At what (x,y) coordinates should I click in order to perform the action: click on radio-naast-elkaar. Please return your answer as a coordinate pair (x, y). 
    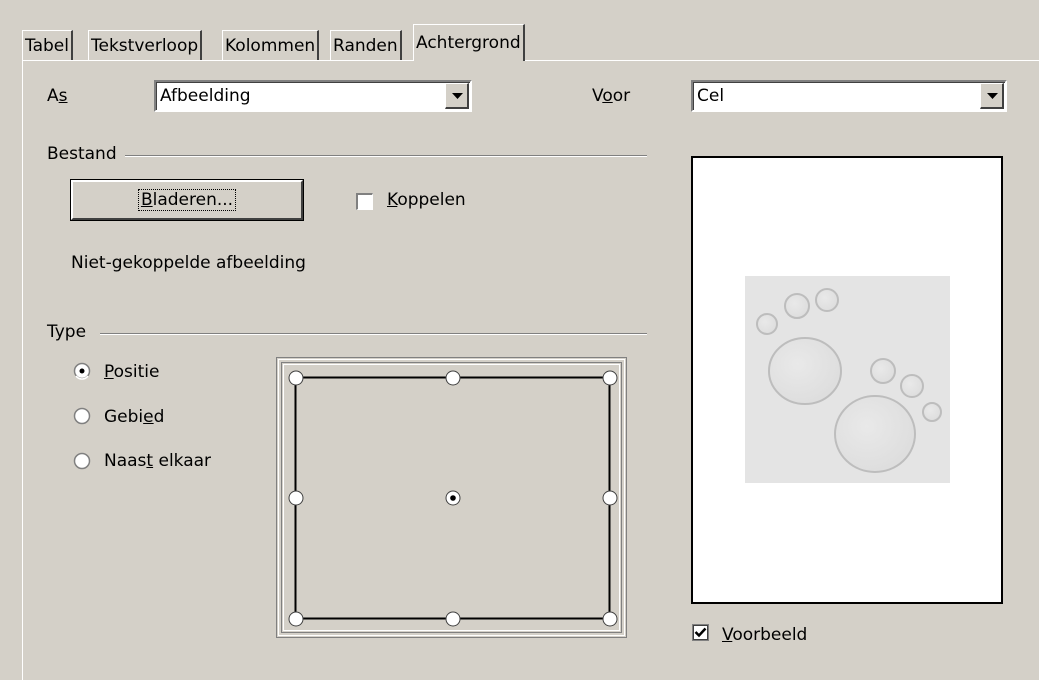
    Looking at the image, I should click on (82, 461).